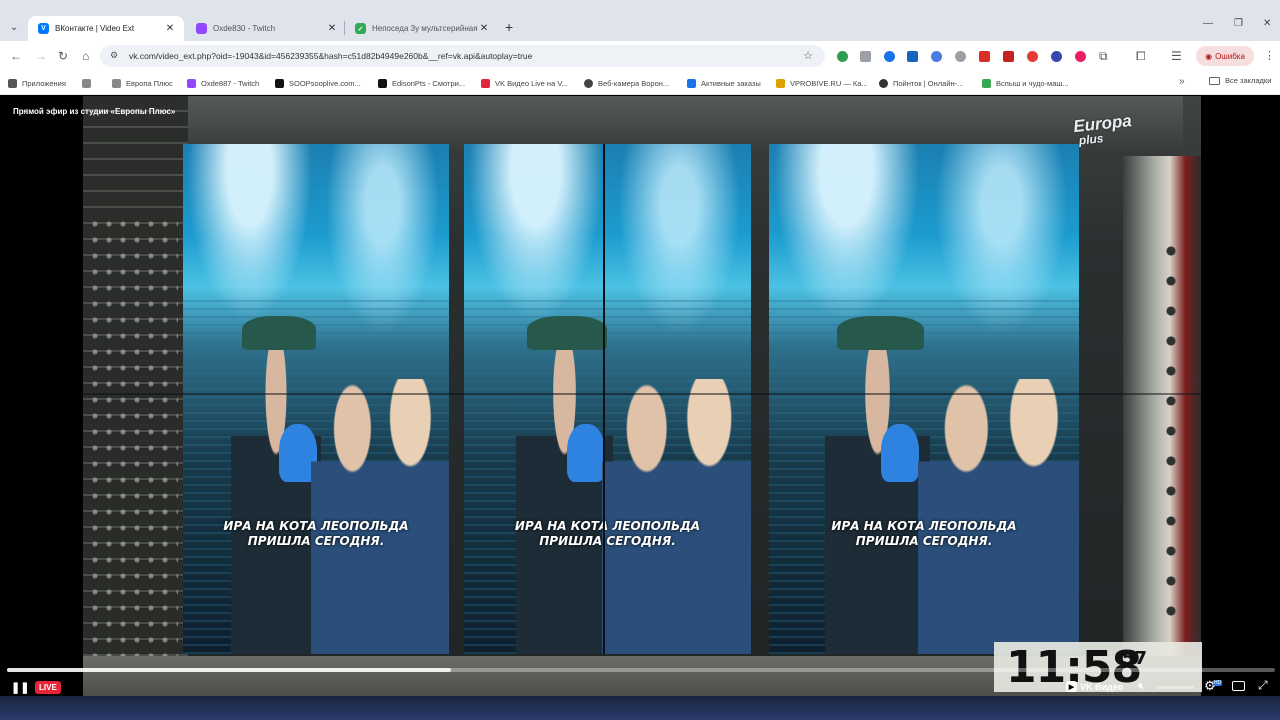 This screenshot has height=720, width=1280. I want to click on reload-icon: ↻, so click(63, 56).